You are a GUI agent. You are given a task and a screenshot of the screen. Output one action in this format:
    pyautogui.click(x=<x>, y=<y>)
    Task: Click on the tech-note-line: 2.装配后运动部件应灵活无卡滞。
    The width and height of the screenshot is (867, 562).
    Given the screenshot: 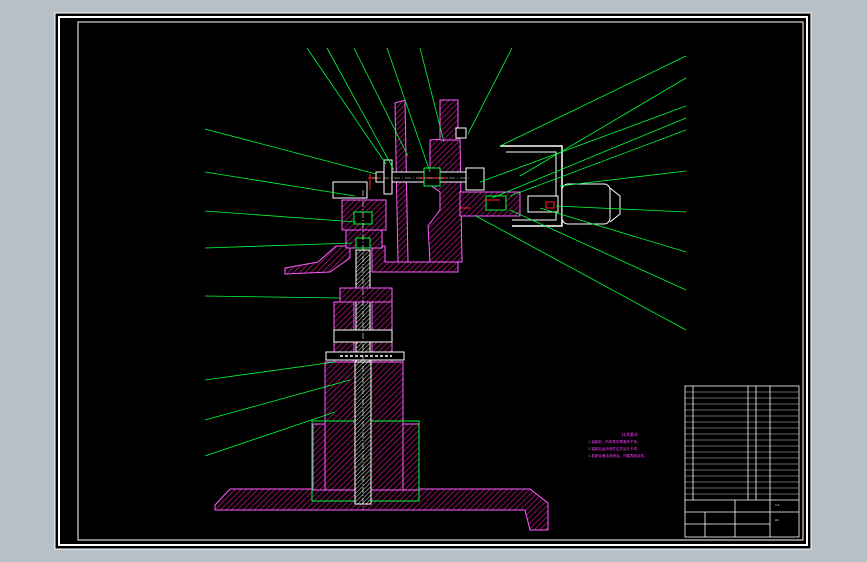 What is the action you would take?
    pyautogui.click(x=614, y=449)
    